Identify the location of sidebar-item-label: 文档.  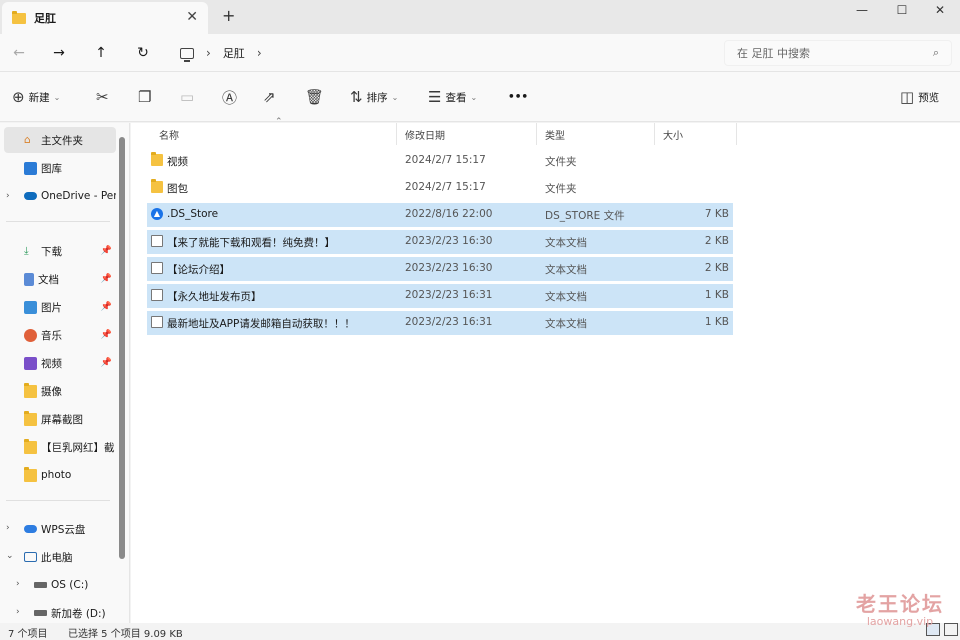
(48, 279).